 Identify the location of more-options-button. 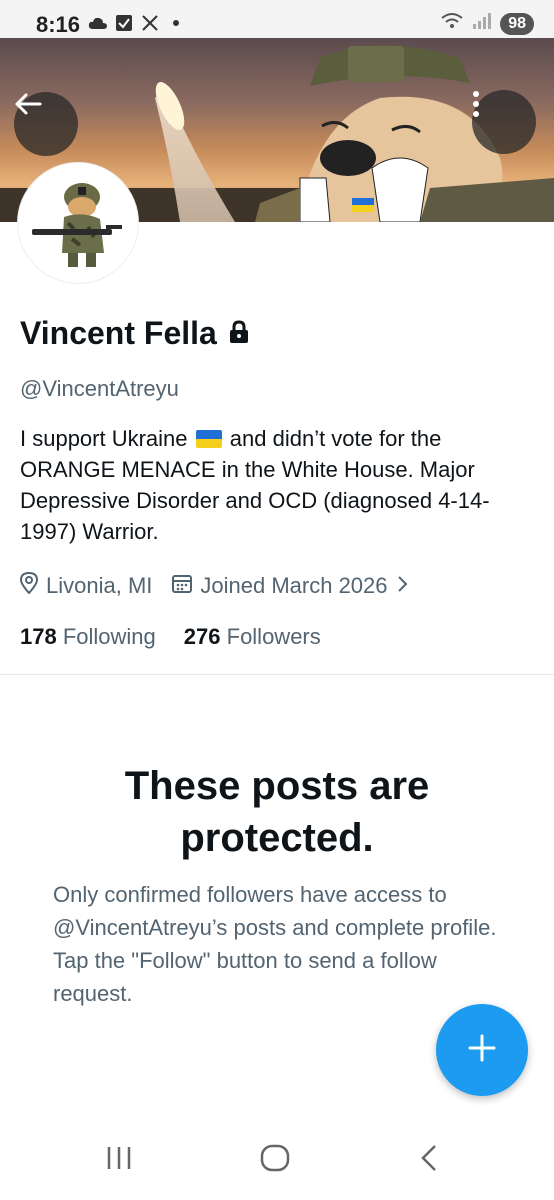
(504, 122).